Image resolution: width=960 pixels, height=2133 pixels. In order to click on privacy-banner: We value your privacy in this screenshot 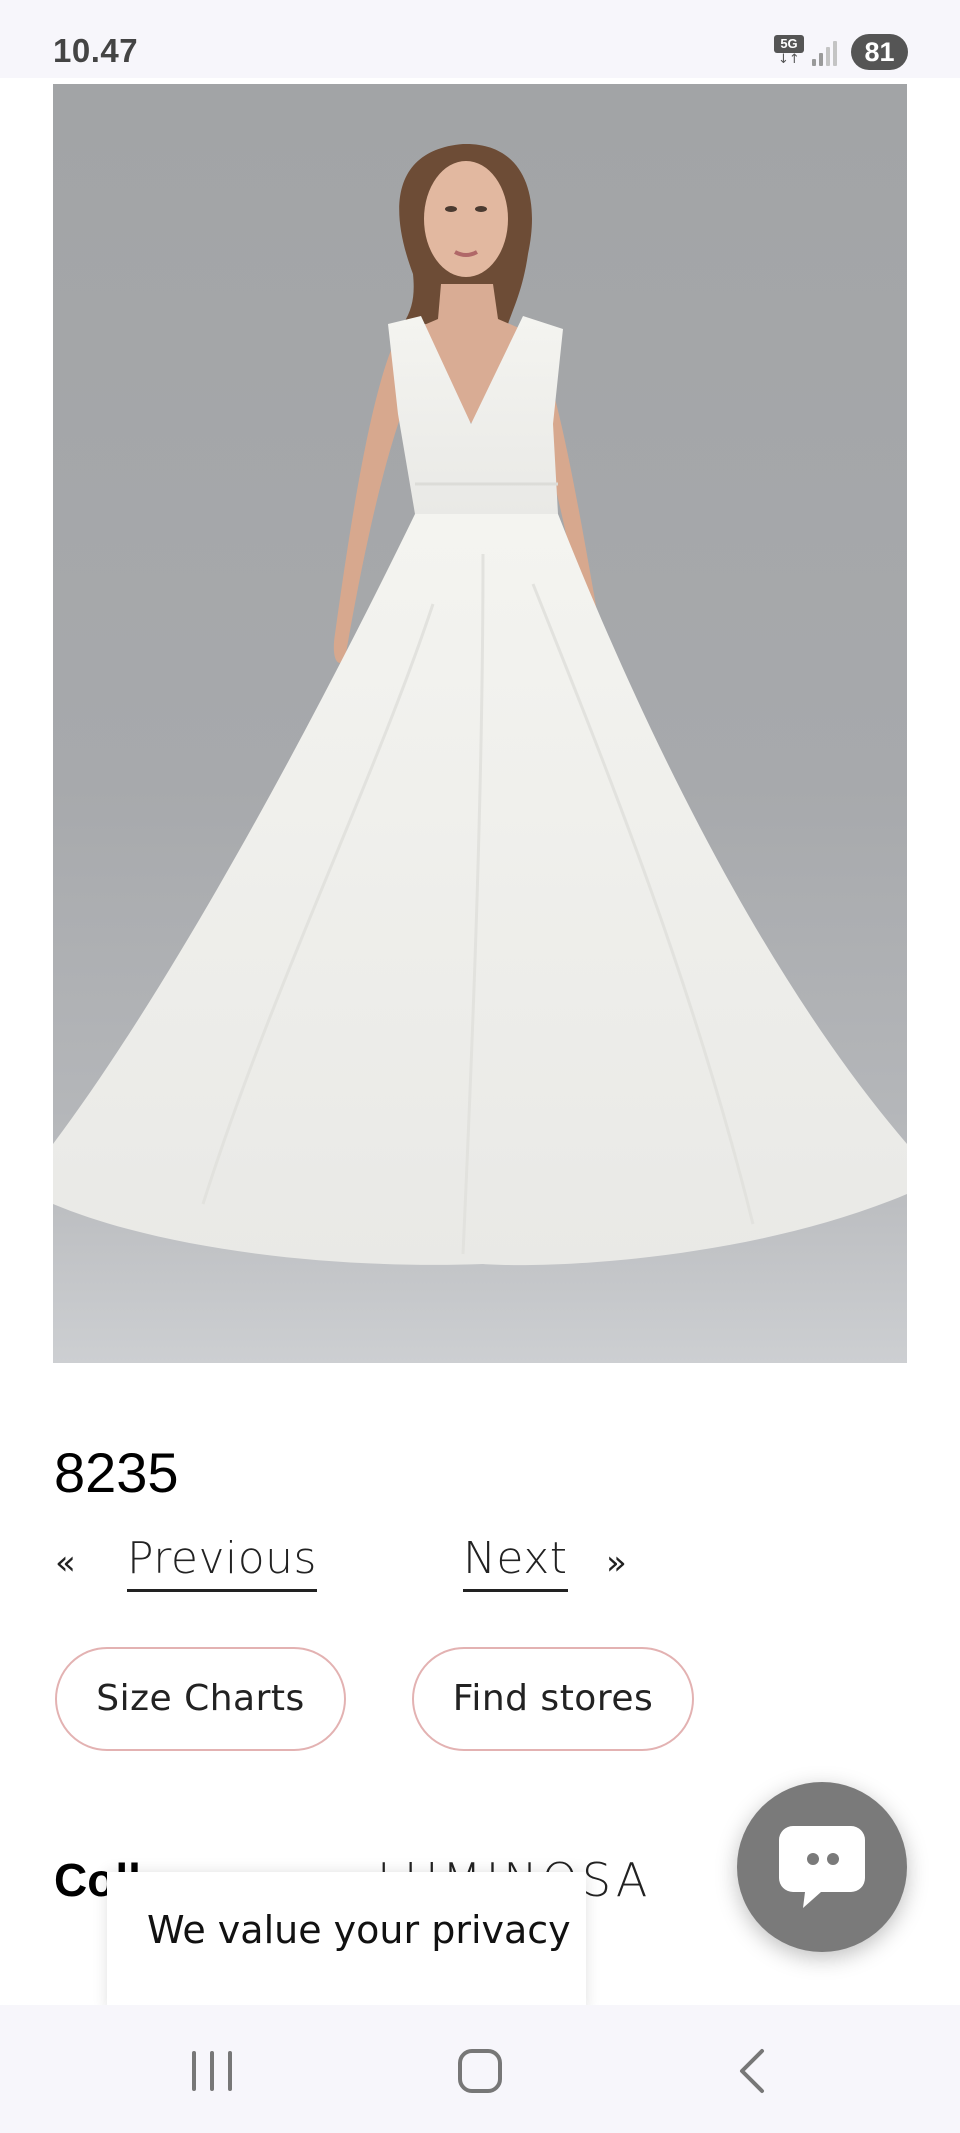, I will do `click(346, 1942)`.